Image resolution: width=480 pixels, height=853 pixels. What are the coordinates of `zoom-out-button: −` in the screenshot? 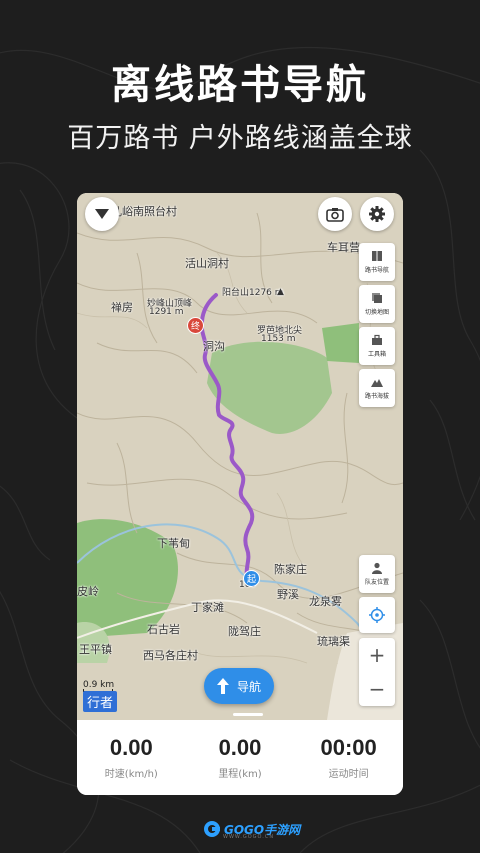 It's located at (377, 689).